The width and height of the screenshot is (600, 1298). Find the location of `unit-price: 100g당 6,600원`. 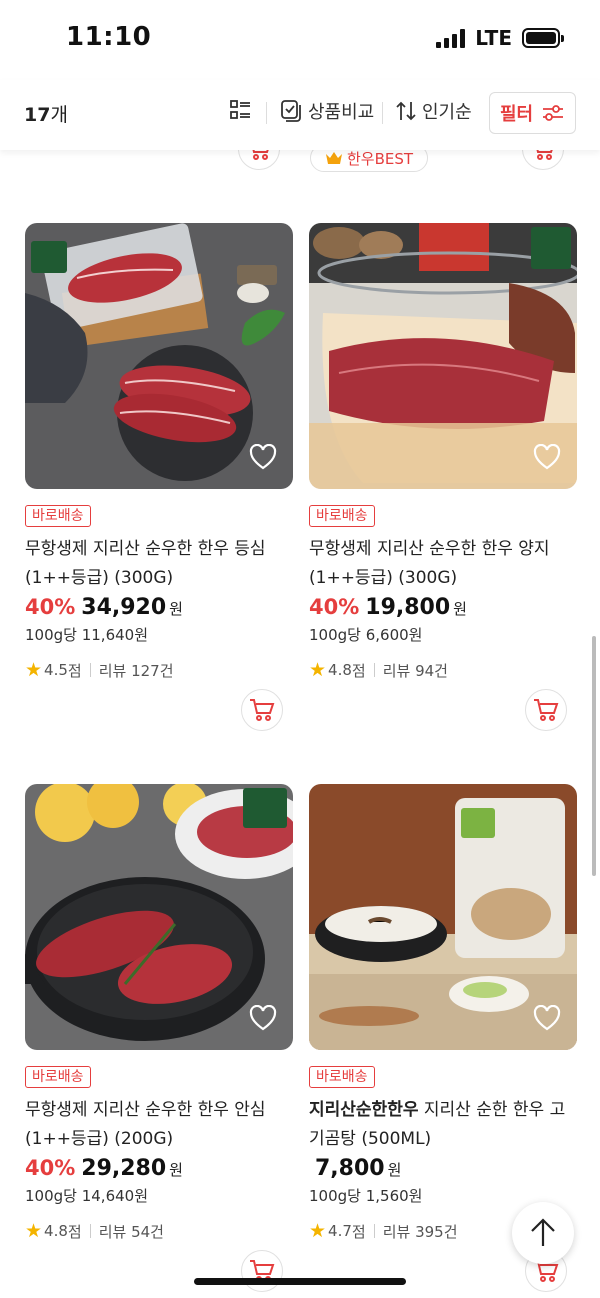

unit-price: 100g당 6,600원 is located at coordinates (366, 635).